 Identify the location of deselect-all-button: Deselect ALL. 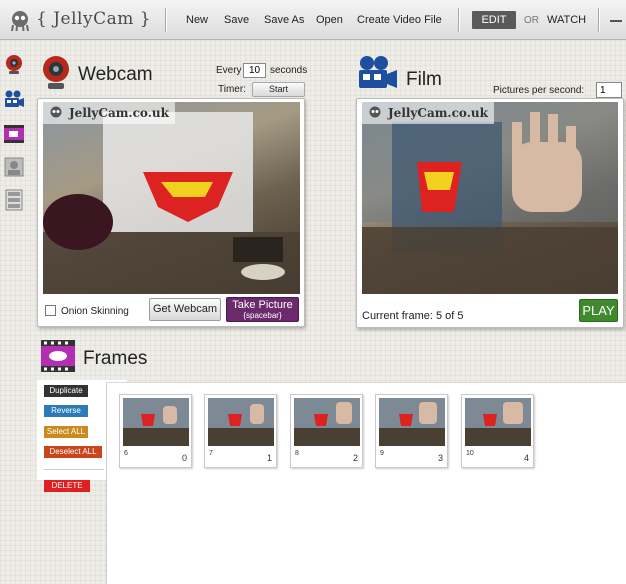
(73, 452).